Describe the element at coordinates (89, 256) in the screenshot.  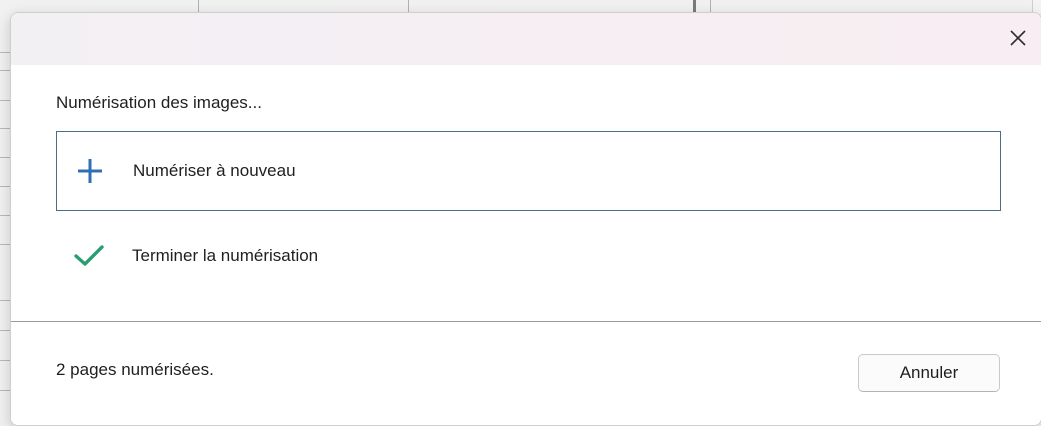
I see `check-icon` at that location.